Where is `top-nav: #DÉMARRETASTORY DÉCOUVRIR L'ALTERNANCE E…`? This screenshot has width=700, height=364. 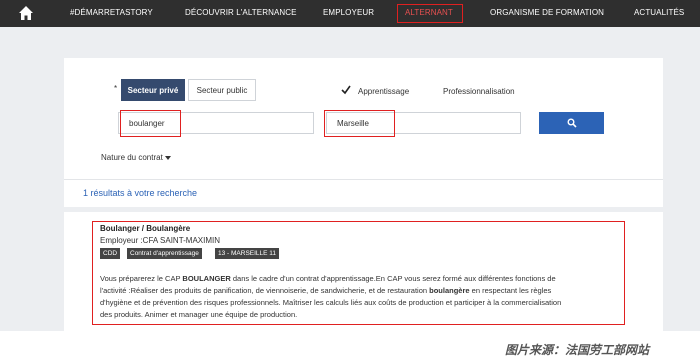 top-nav: #DÉMARRETASTORY DÉCOUVRIR L'ALTERNANCE E… is located at coordinates (350, 13).